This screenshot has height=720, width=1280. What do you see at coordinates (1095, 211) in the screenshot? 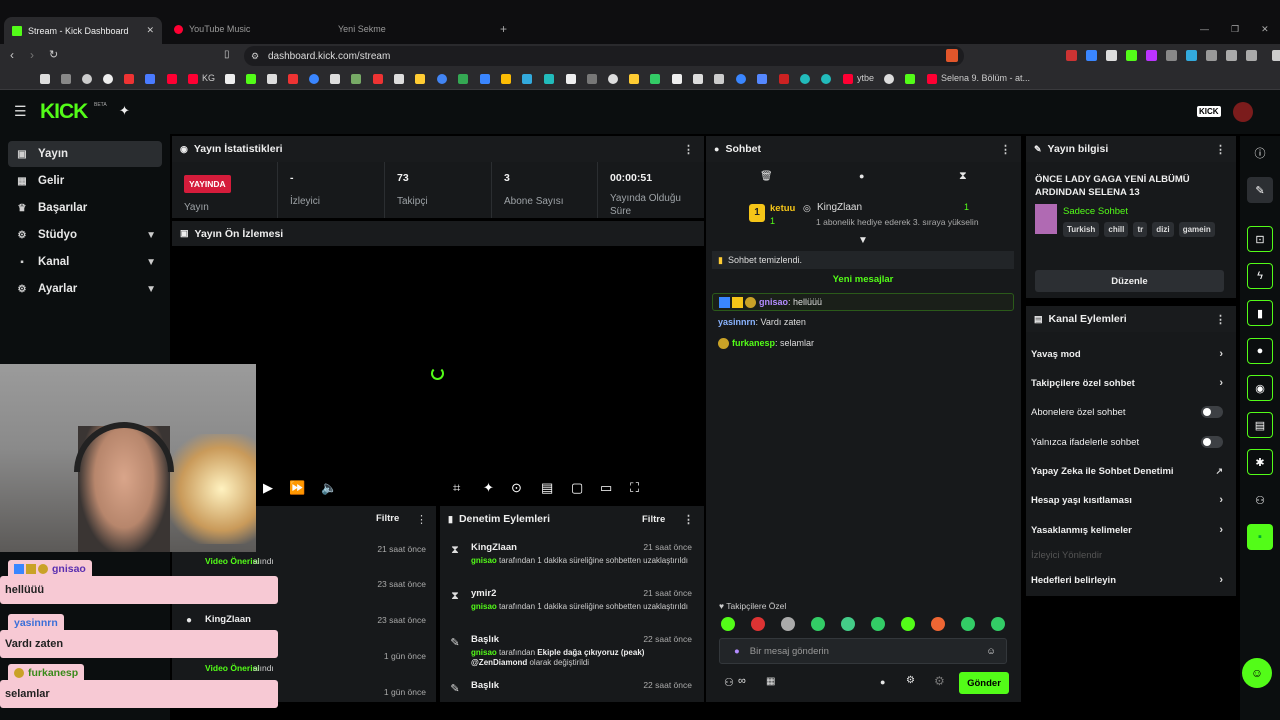
I see `category-name: Sadece Sohbet` at bounding box center [1095, 211].